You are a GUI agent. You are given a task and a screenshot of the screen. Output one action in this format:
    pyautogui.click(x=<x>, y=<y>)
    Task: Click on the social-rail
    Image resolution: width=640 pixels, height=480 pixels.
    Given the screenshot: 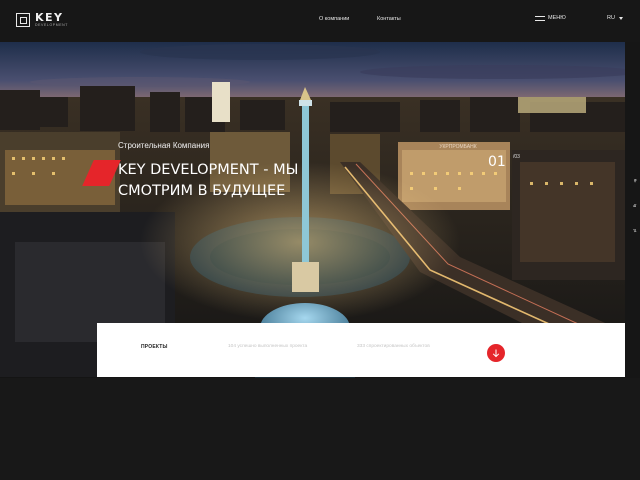 What is the action you would take?
    pyautogui.click(x=632, y=210)
    